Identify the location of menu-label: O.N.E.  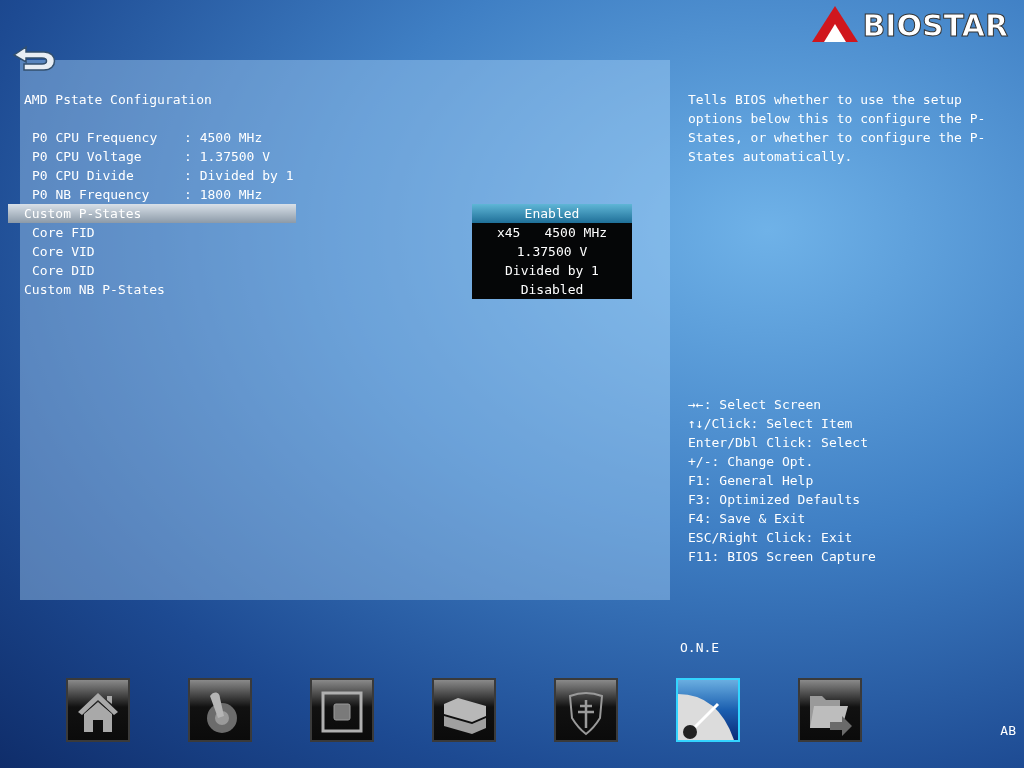
(700, 647).